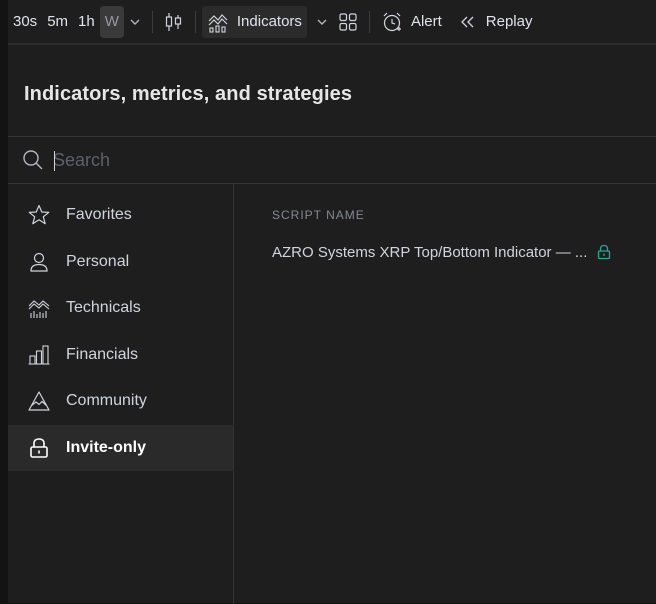 Image resolution: width=656 pixels, height=604 pixels. What do you see at coordinates (57, 22) in the screenshot?
I see `interval-5m: 5m` at bounding box center [57, 22].